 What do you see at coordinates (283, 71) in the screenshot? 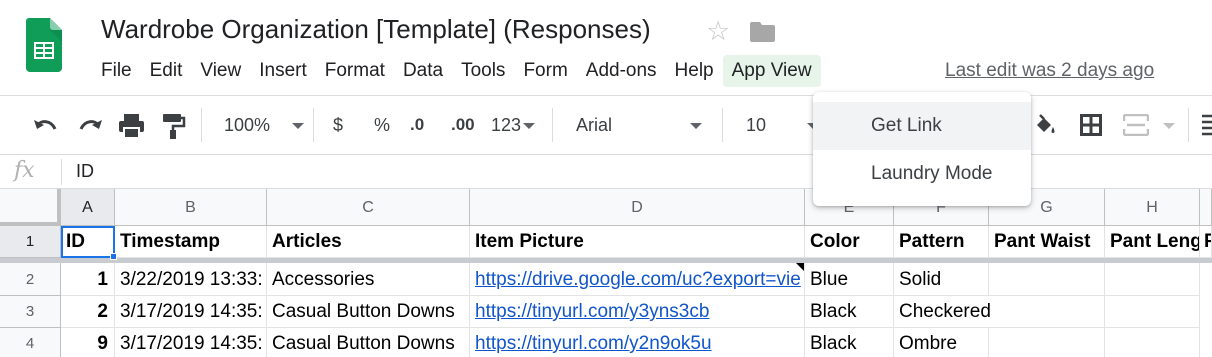
I see `menu-insert: Insert` at bounding box center [283, 71].